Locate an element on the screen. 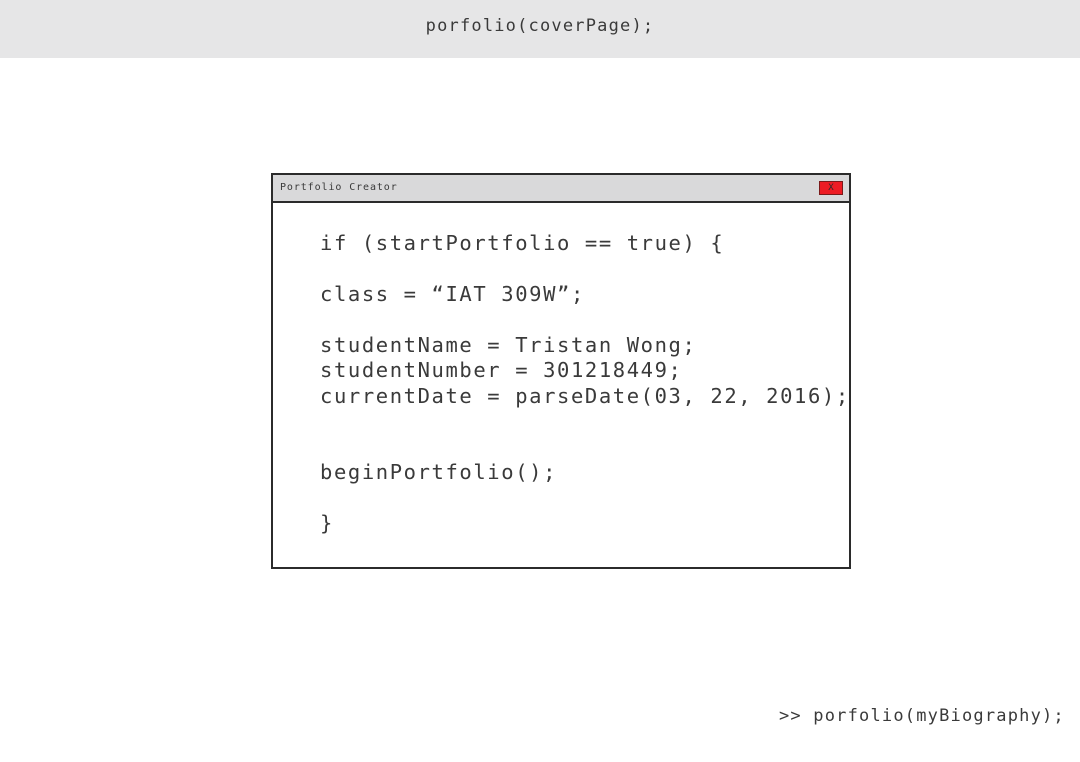 This screenshot has width=1080, height=762. code-line: studentName = Tristan Wong; is located at coordinates (508, 345).